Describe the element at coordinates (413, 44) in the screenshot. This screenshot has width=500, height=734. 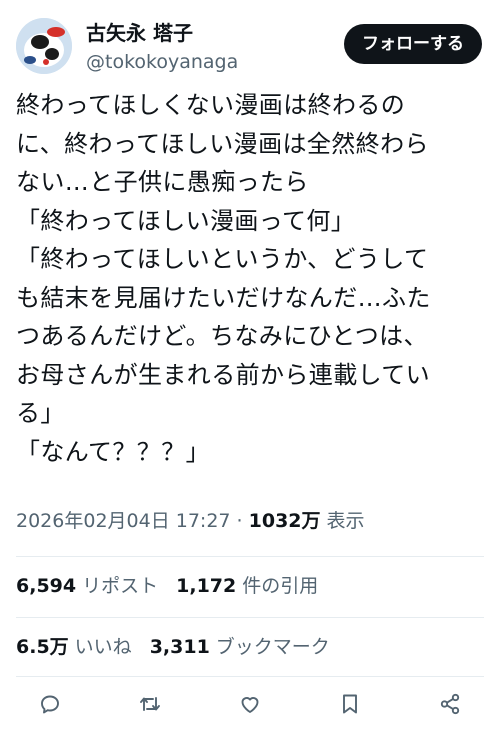
I see `follow-button: フォローする` at that location.